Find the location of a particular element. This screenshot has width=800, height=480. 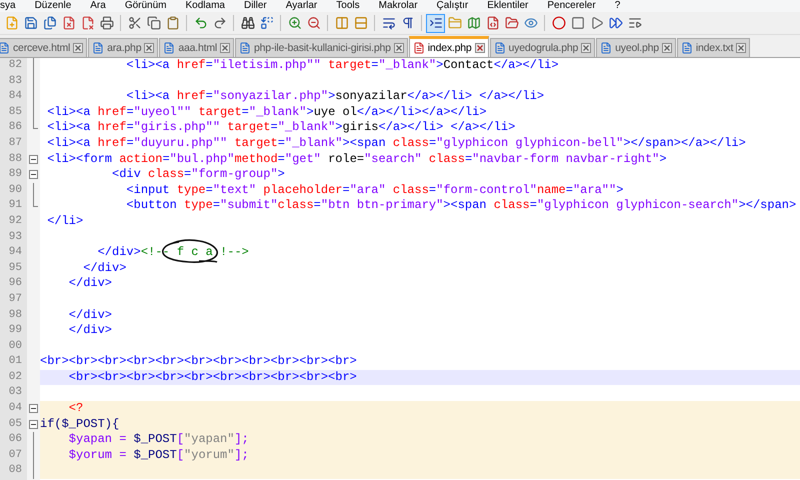

line-number: 90 is located at coordinates (15, 190).